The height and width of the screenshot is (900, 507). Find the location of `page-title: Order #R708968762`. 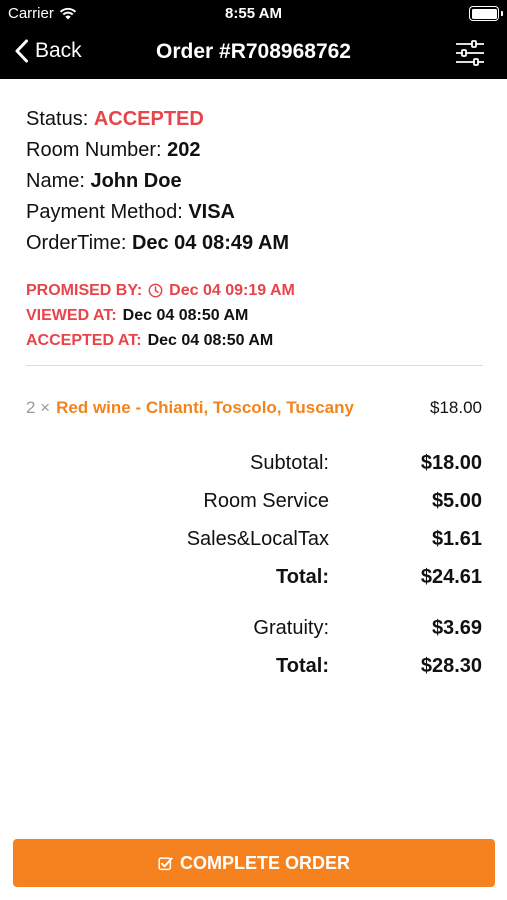

page-title: Order #R708968762 is located at coordinates (253, 51).